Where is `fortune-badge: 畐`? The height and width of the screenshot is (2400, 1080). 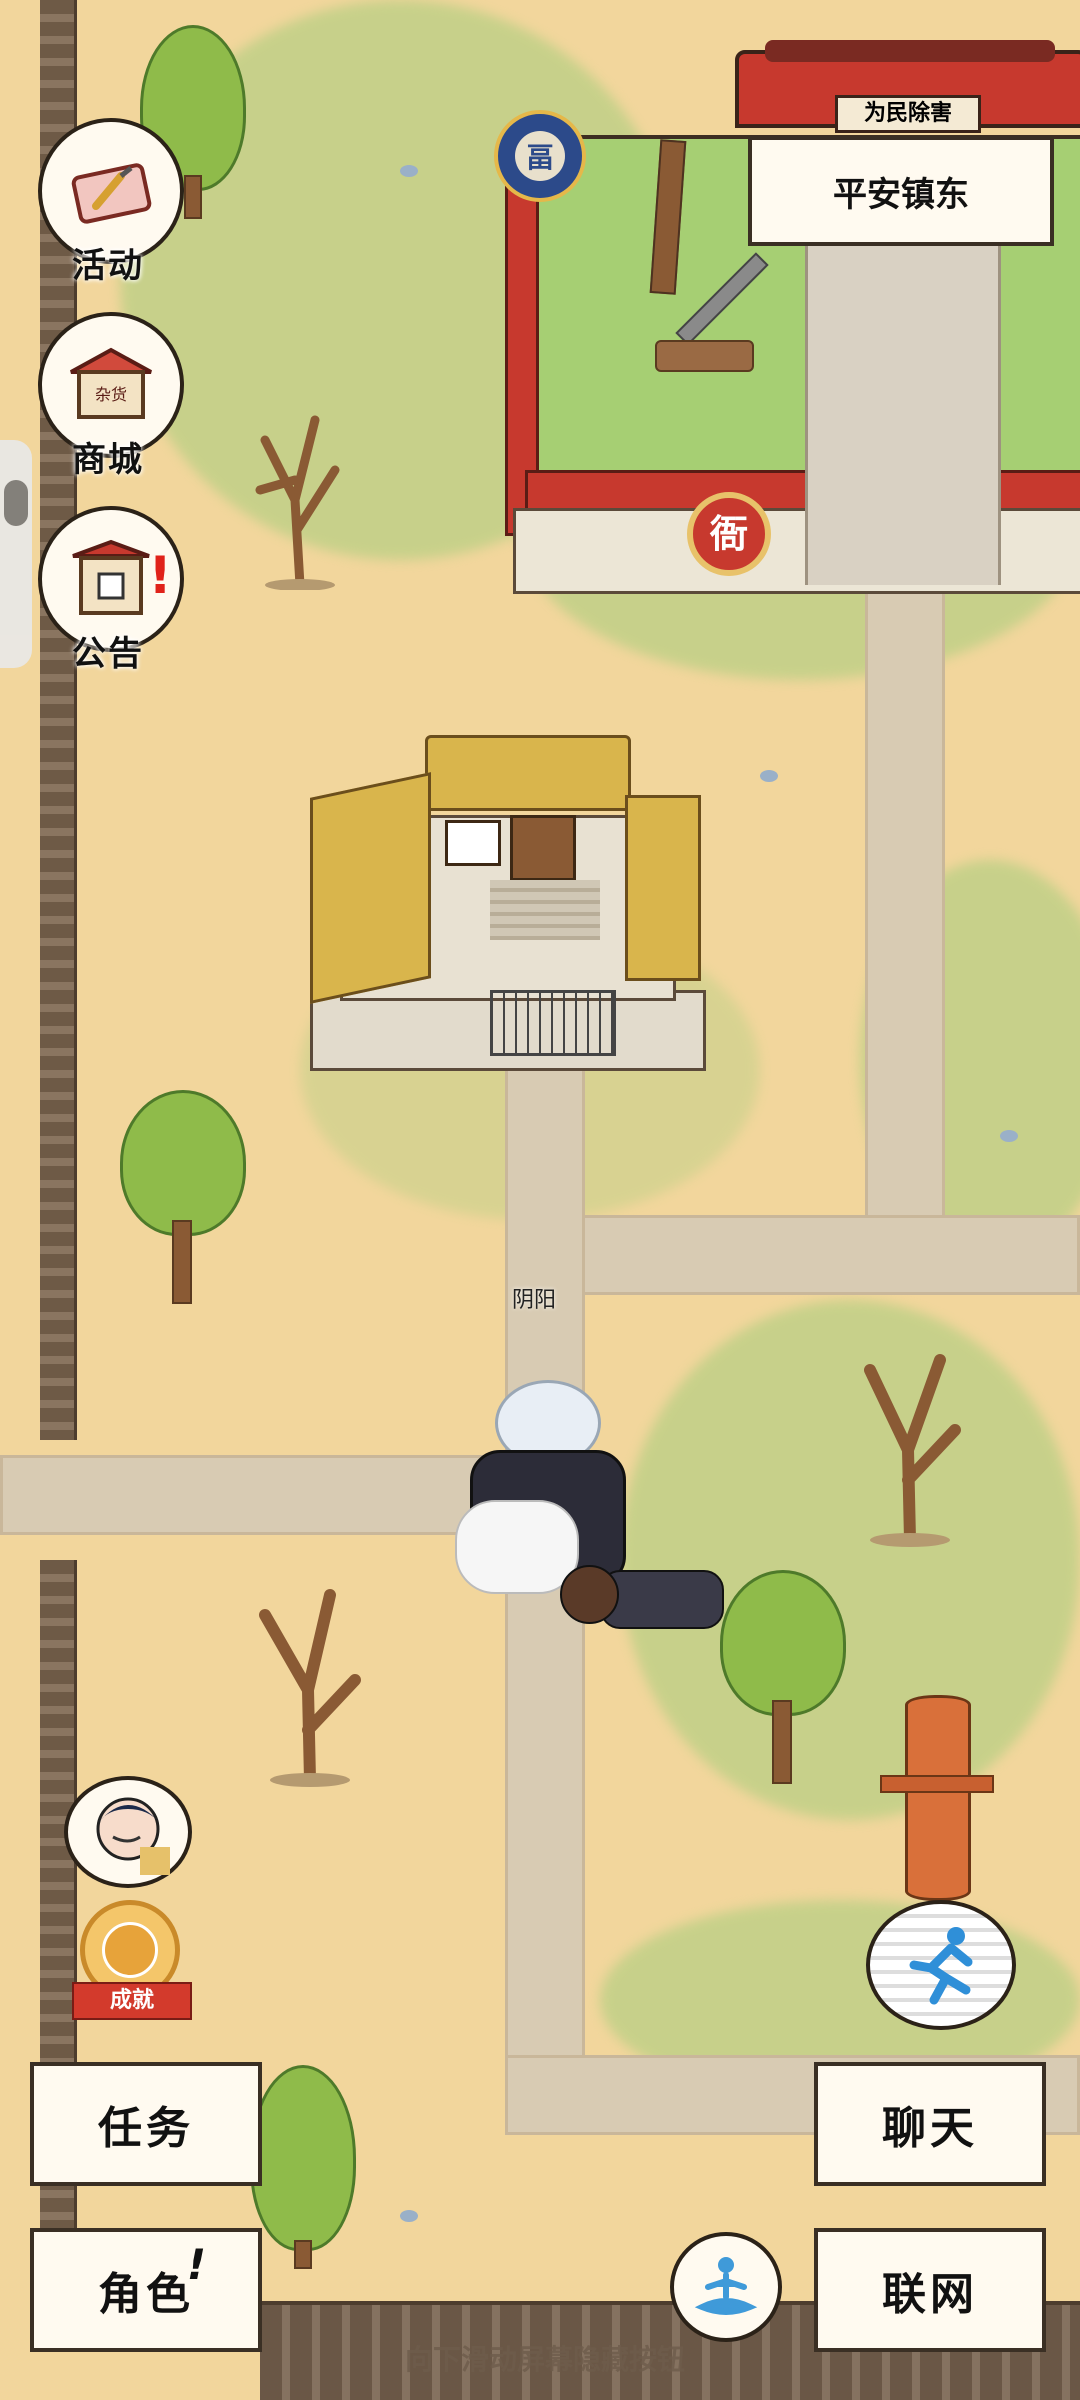 fortune-badge: 畐 is located at coordinates (540, 156).